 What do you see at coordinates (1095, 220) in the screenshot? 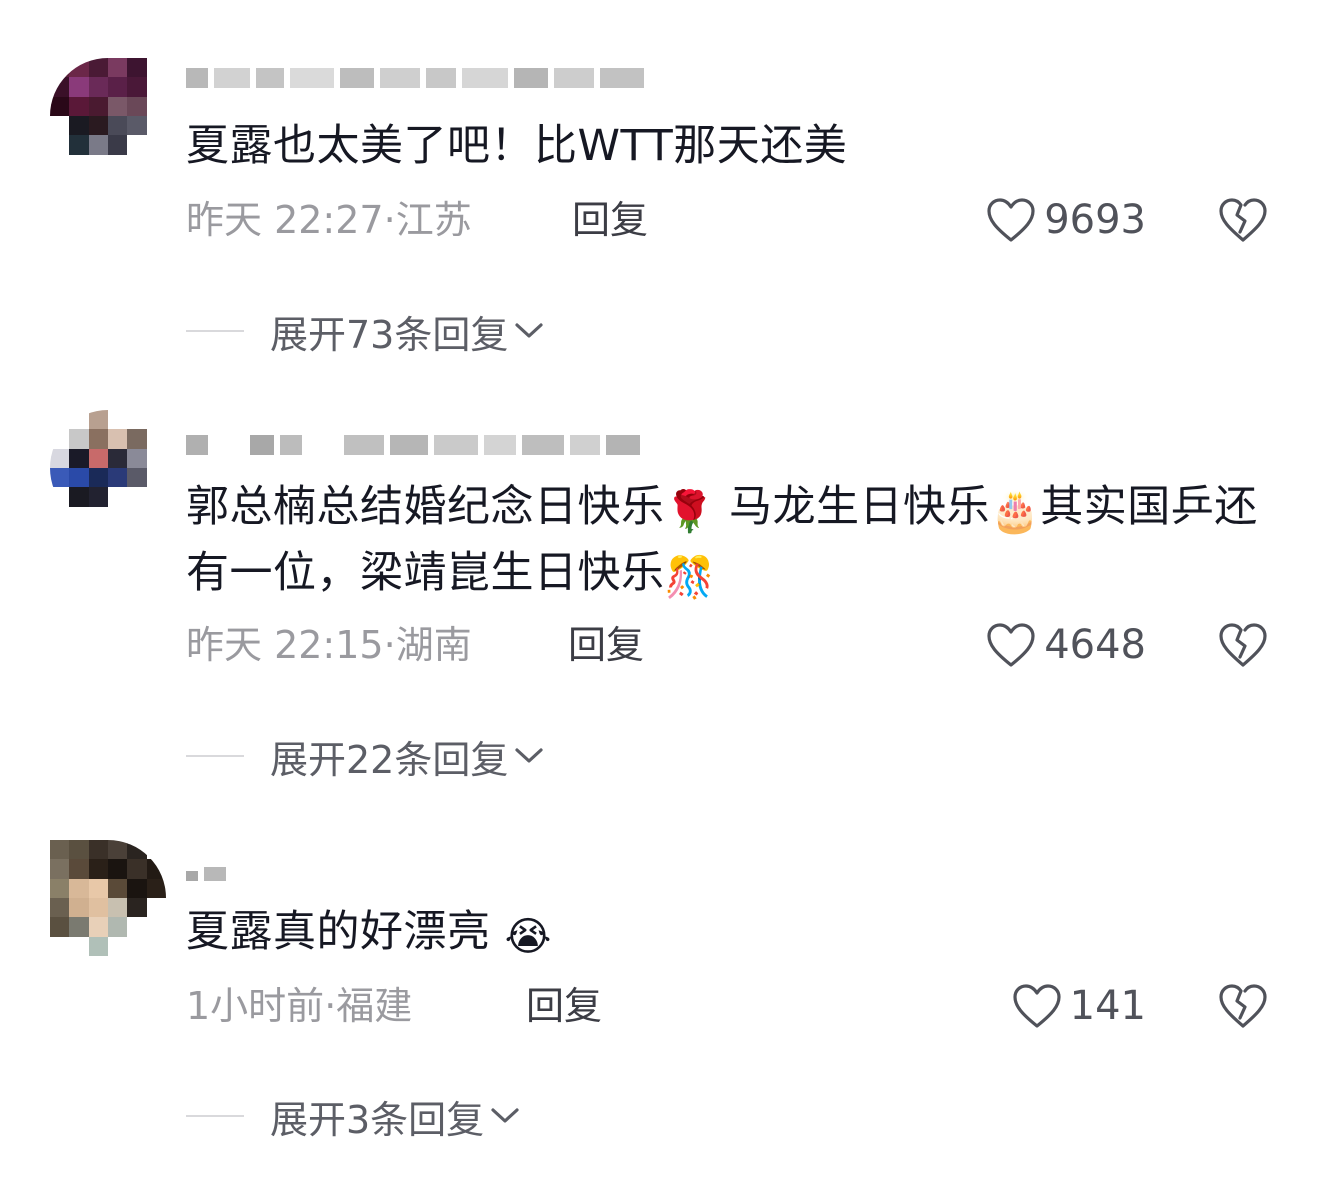
I see `like-count: 9693` at bounding box center [1095, 220].